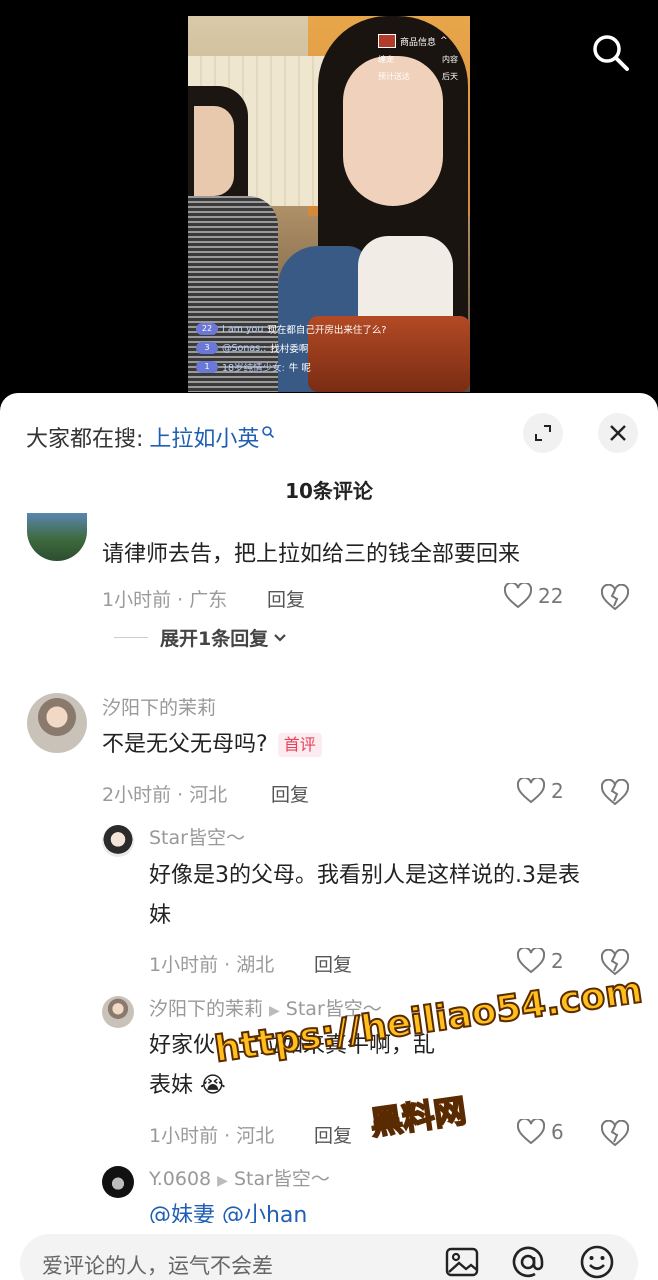 Image resolution: width=658 pixels, height=1280 pixels. Describe the element at coordinates (165, 600) in the screenshot. I see `comment-meta: 1小时前 · 广东` at that location.